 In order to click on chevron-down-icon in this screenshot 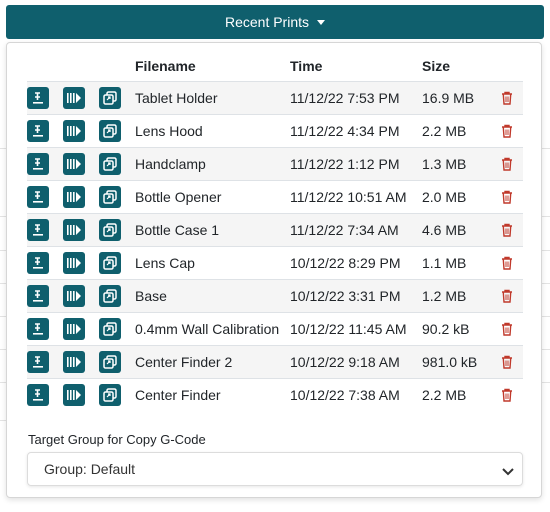, I will do `click(508, 472)`.